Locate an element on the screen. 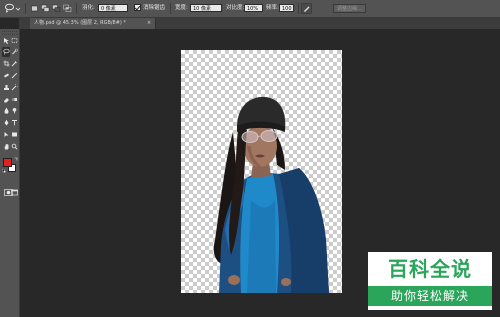  dodge-tool-button is located at coordinates (14, 111).